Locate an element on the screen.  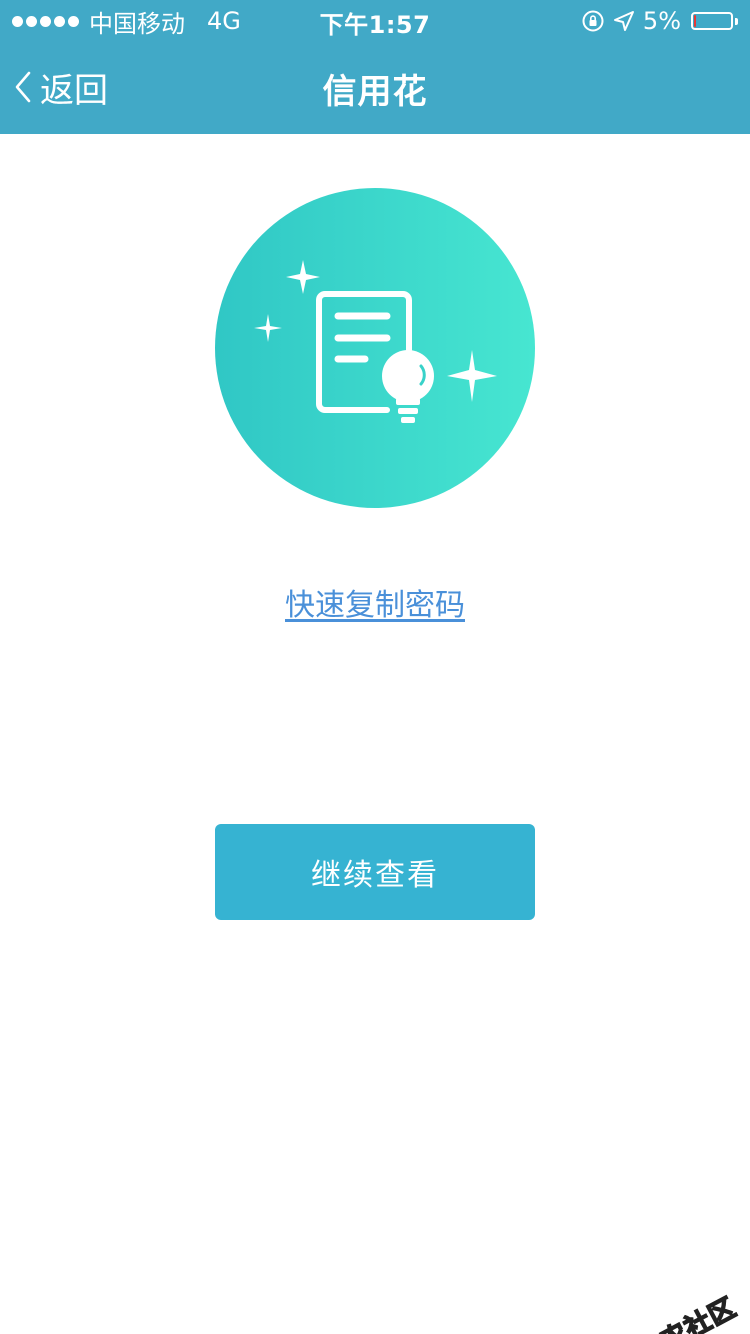
page-title: 信用花 is located at coordinates (375, 92).